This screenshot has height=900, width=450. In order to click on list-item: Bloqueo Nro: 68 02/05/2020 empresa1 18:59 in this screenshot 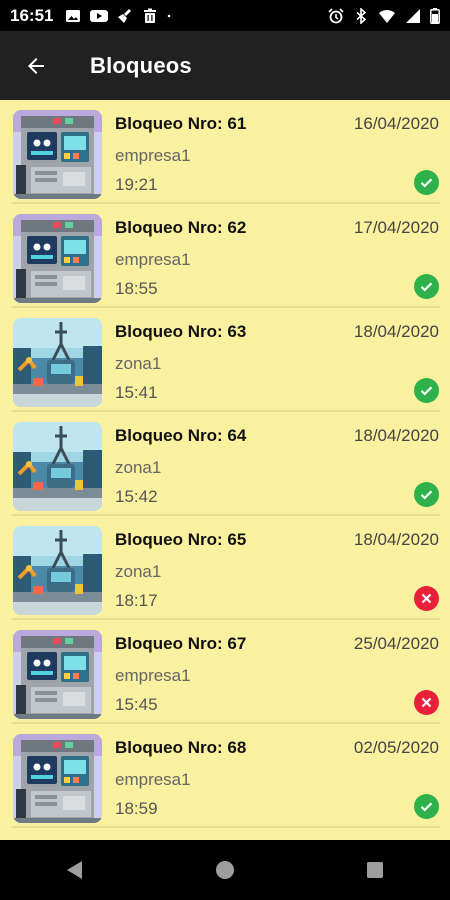, I will do `click(225, 776)`.